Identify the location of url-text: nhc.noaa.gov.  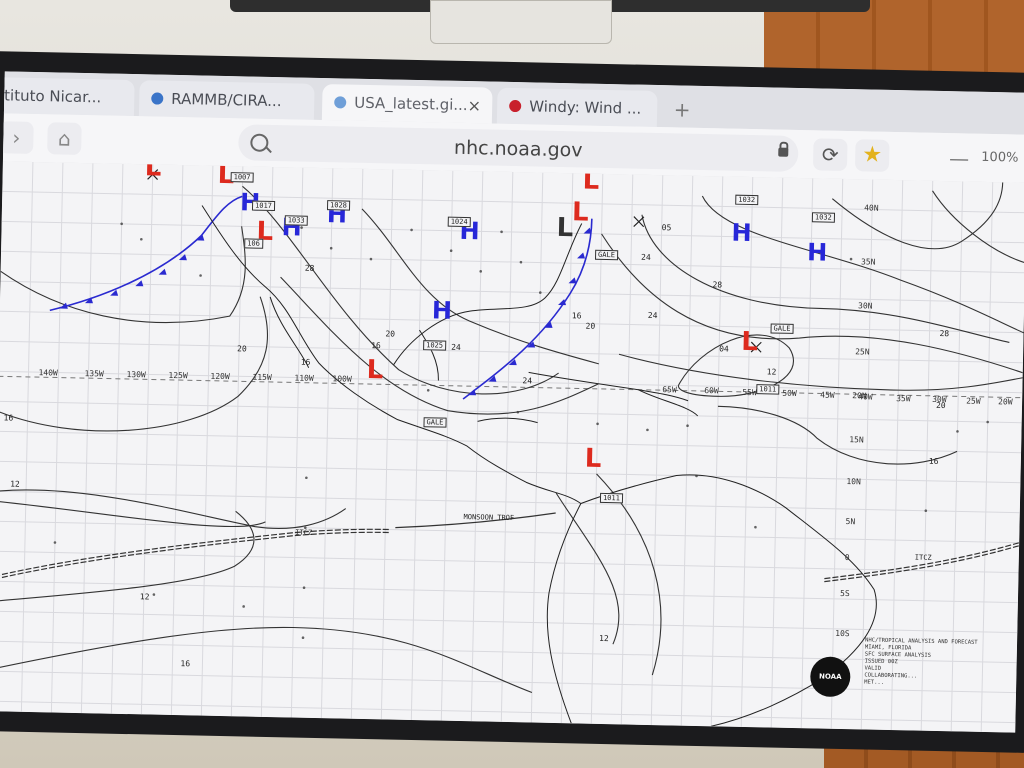
(518, 149).